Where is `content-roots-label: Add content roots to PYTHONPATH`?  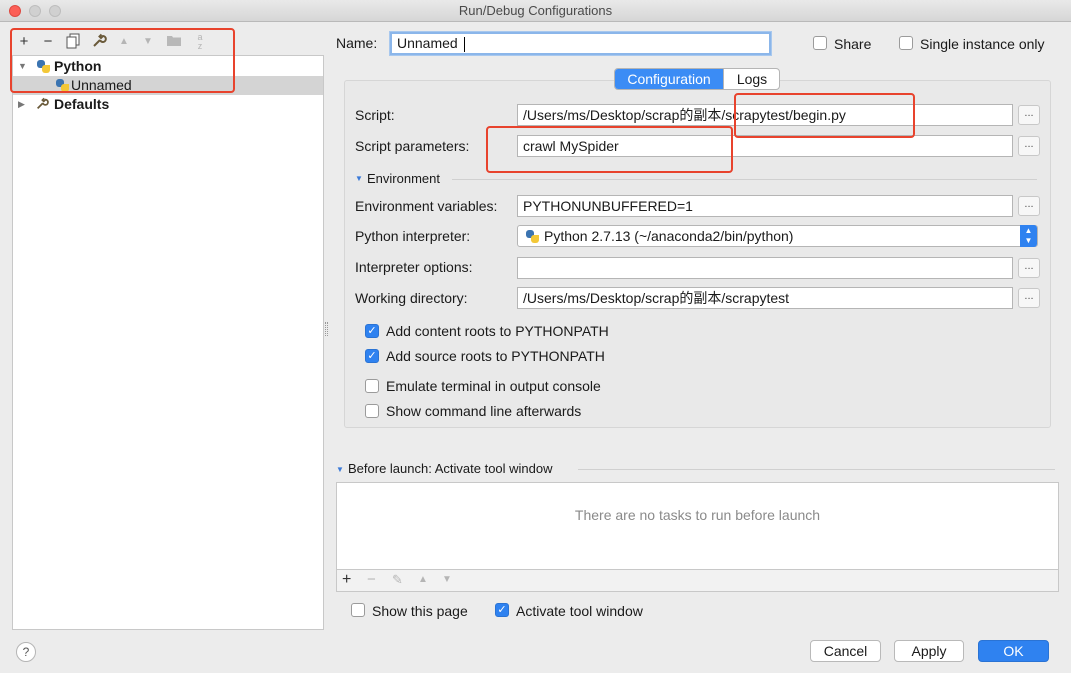 content-roots-label: Add content roots to PYTHONPATH is located at coordinates (497, 331).